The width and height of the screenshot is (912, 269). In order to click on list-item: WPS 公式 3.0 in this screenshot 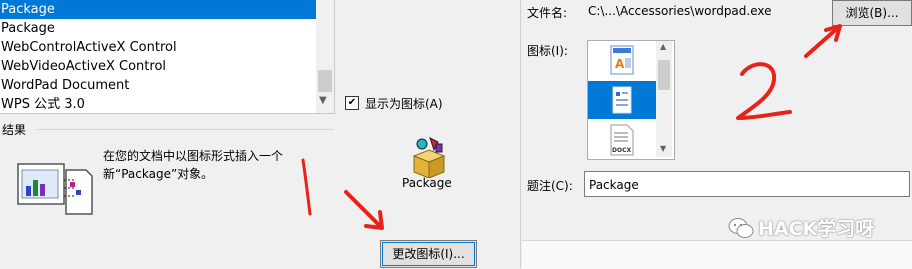, I will do `click(158, 104)`.